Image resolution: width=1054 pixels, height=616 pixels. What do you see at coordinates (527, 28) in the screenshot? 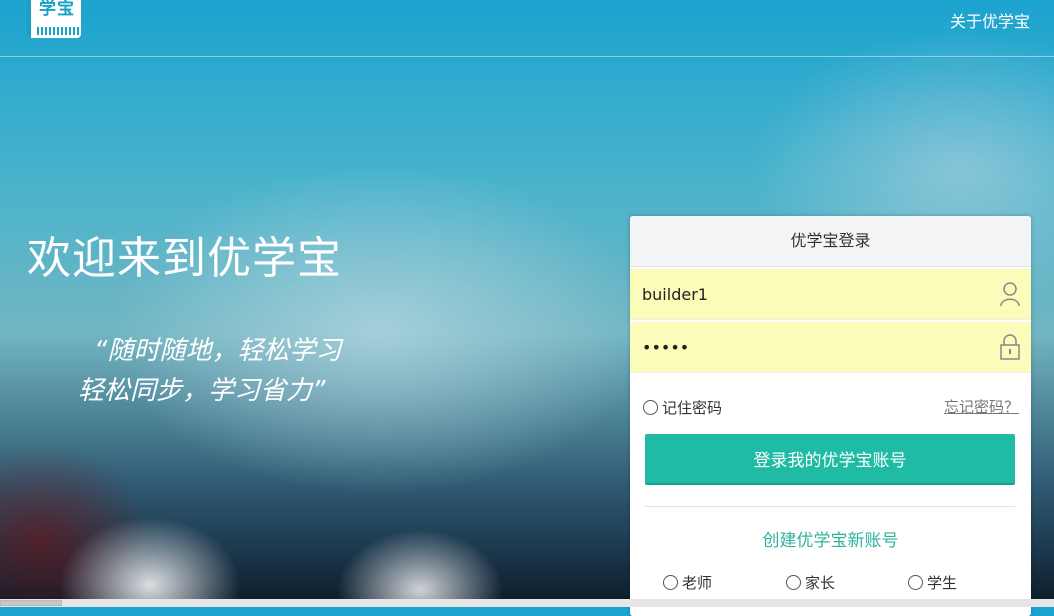
I see `top-bar: 学宝 关于优学宝` at bounding box center [527, 28].